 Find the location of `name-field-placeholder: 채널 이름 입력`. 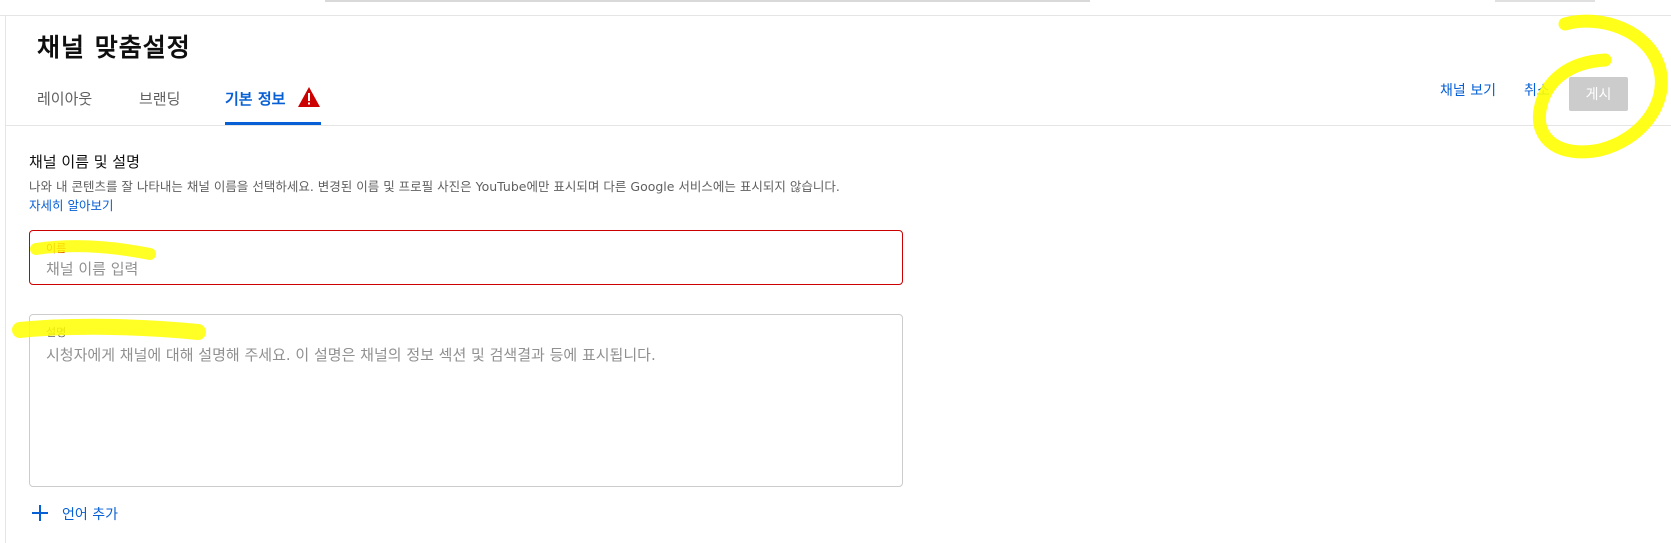

name-field-placeholder: 채널 이름 입력 is located at coordinates (92, 268).